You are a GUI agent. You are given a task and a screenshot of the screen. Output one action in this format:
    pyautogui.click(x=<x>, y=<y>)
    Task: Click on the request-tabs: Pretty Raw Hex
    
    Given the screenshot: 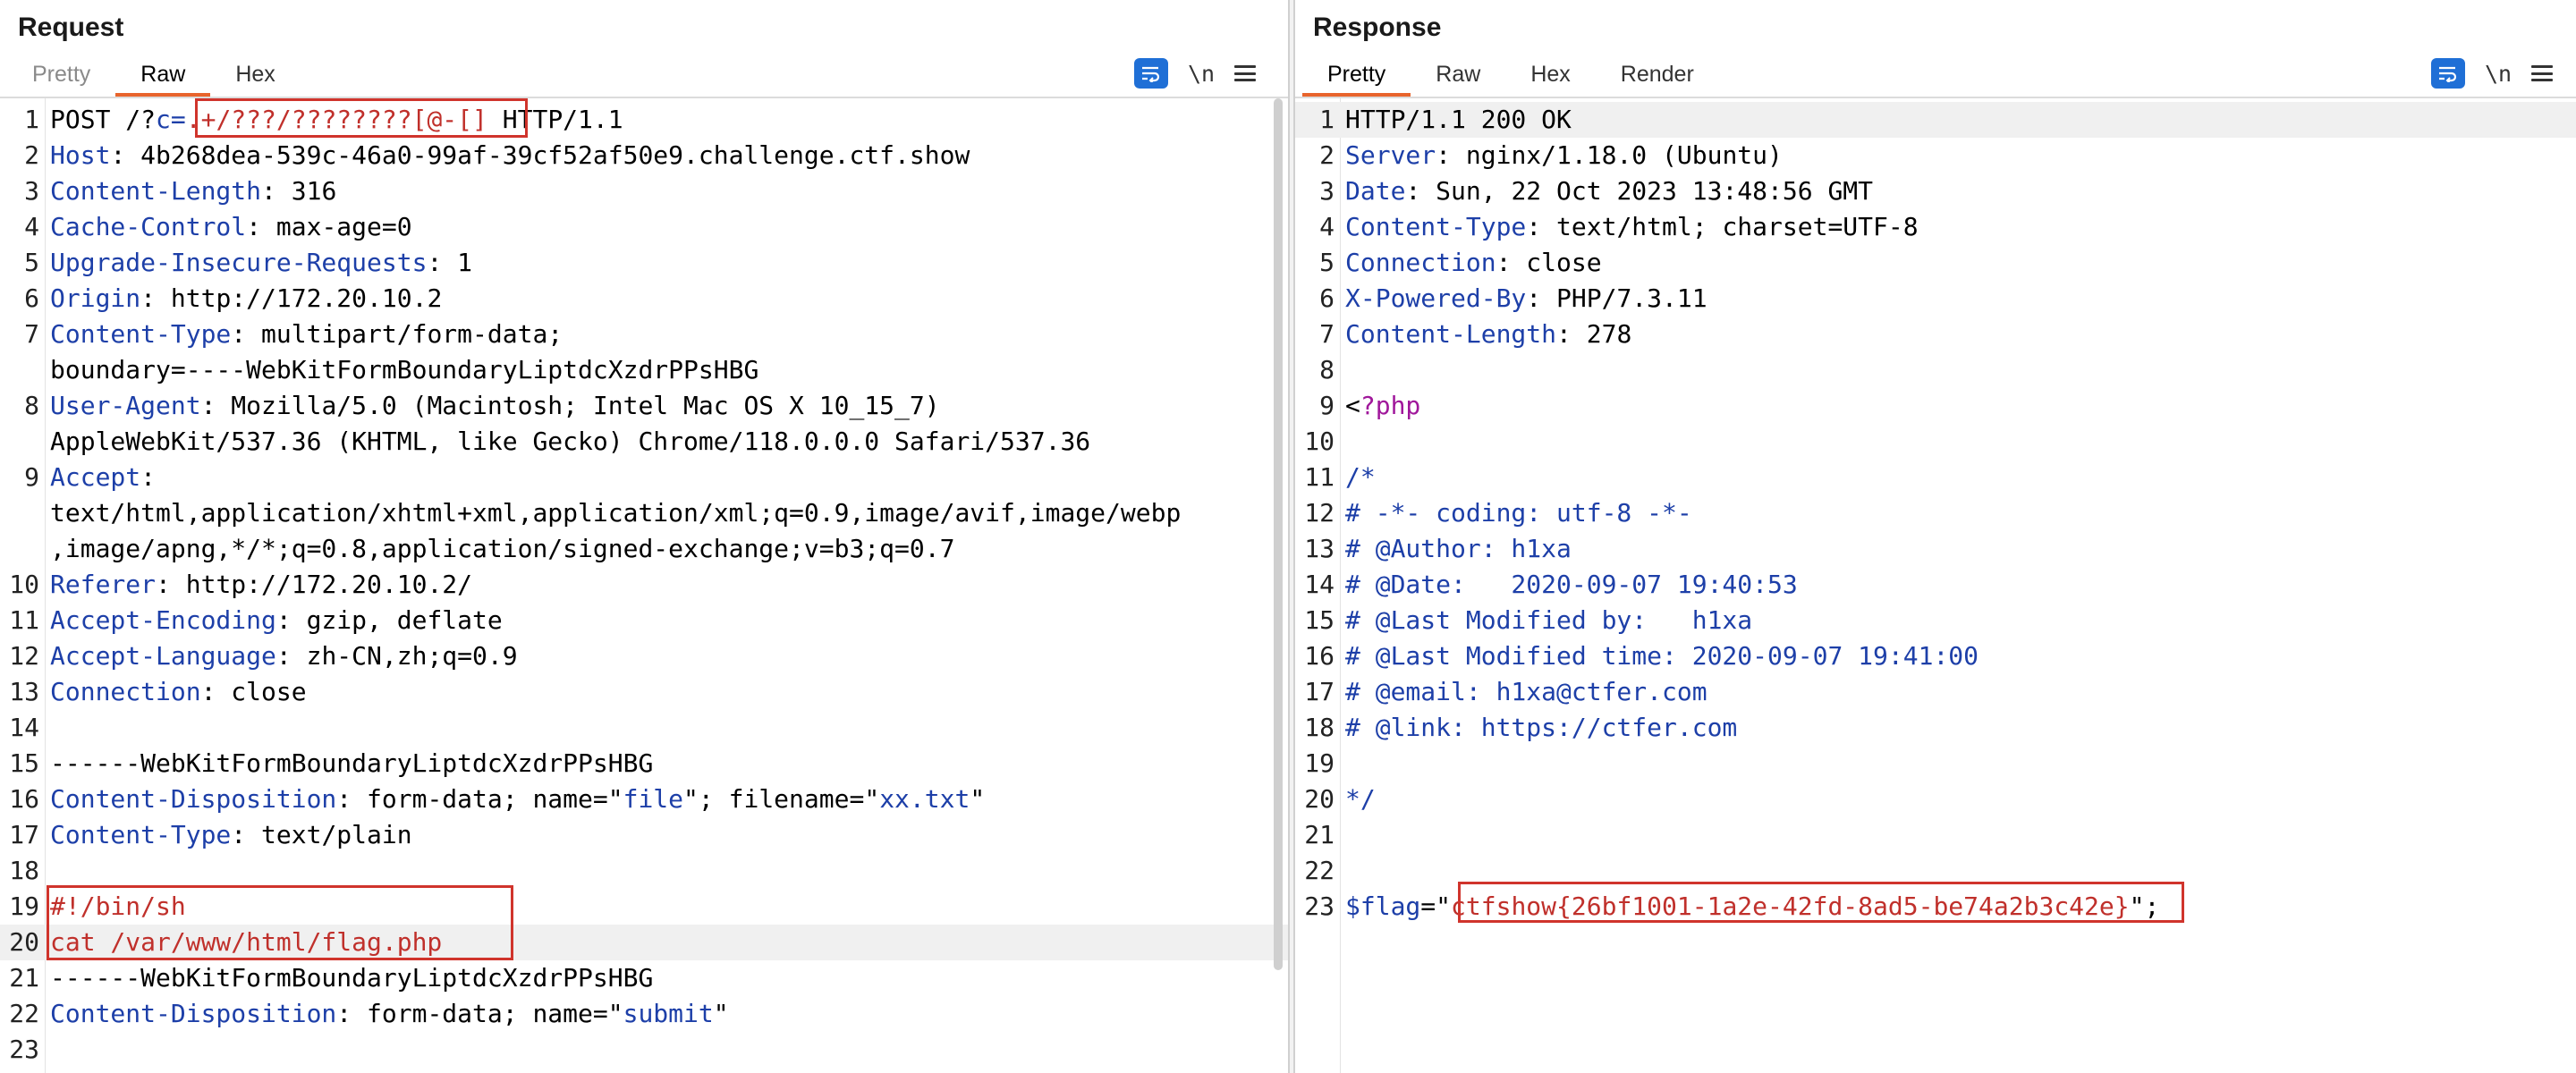 What is the action you would take?
    pyautogui.click(x=154, y=77)
    